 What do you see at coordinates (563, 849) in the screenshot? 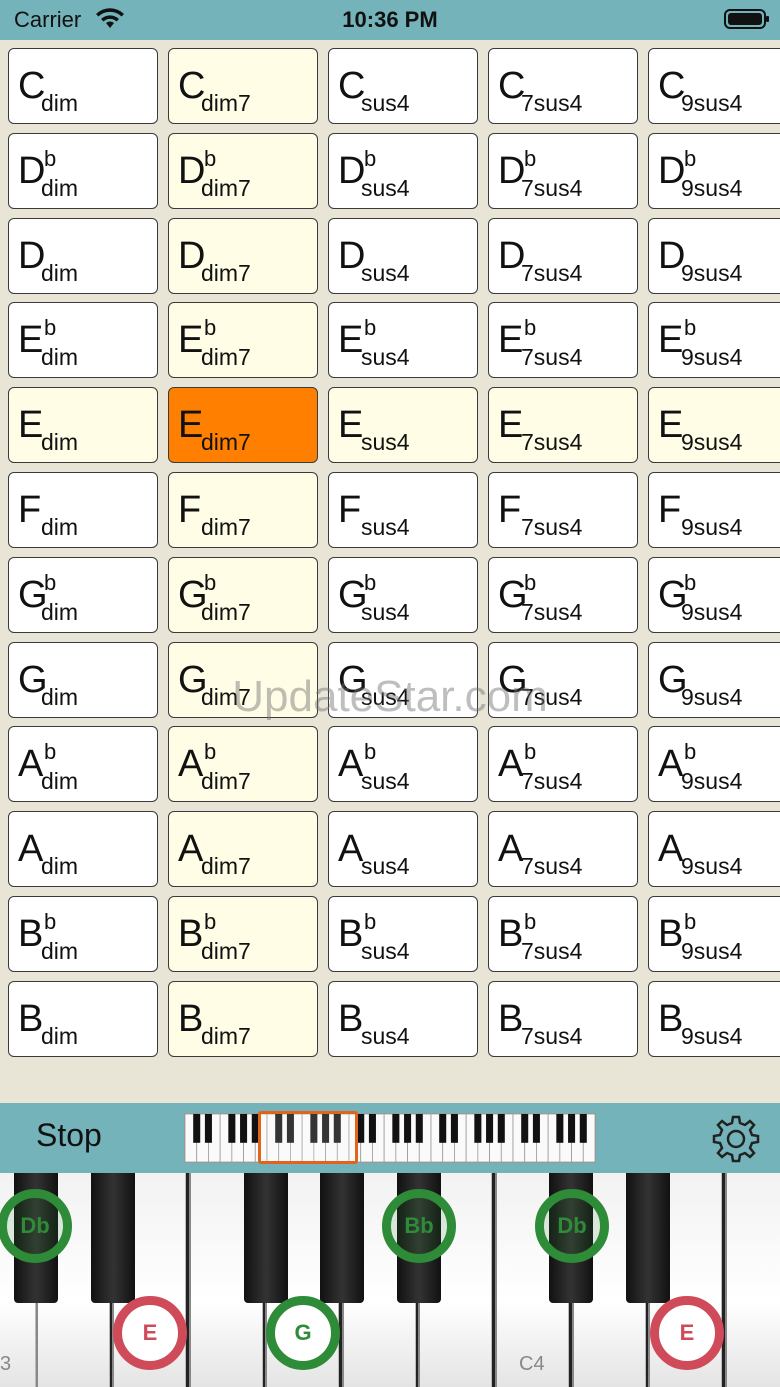
I see `chord-button: A 7sus4` at bounding box center [563, 849].